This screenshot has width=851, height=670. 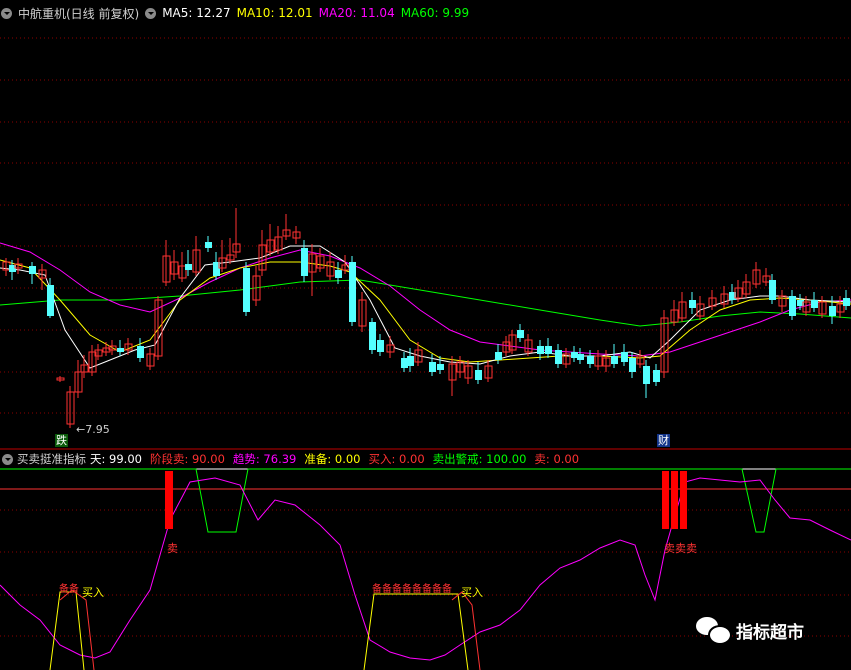 I want to click on tag-die: 跌, so click(x=61, y=440).